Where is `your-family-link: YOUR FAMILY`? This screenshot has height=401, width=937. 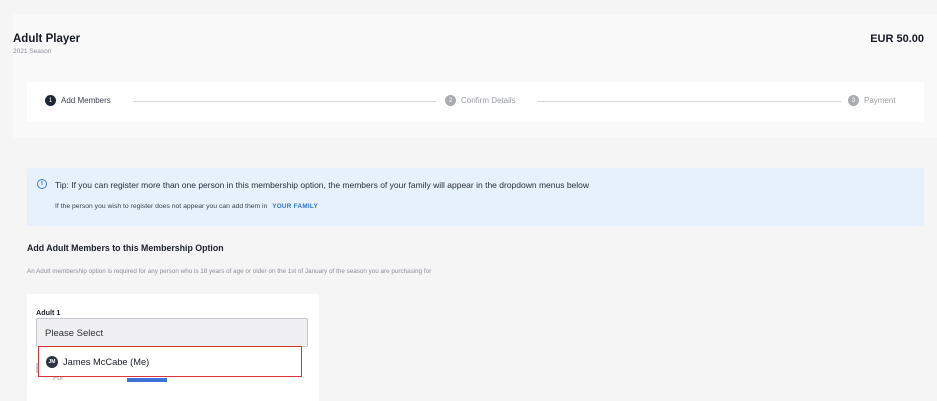 your-family-link: YOUR FAMILY is located at coordinates (295, 206).